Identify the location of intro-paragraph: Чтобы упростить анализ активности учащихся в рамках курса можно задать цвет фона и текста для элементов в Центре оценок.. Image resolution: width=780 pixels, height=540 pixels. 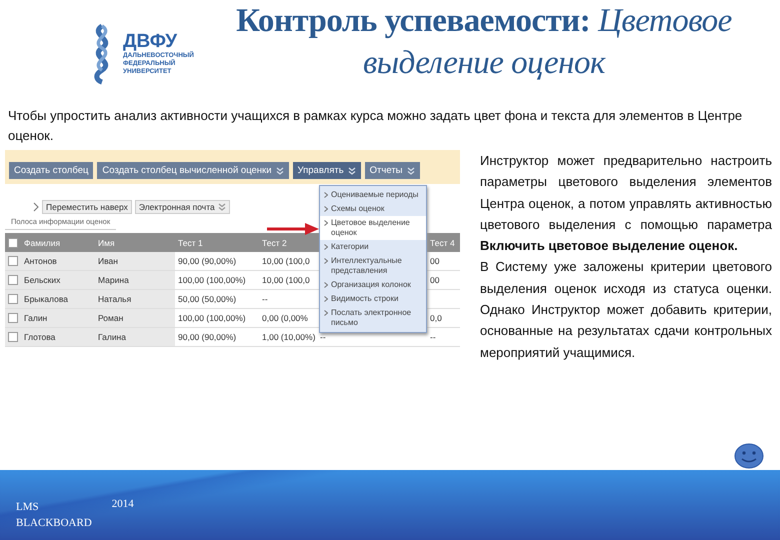
(376, 126).